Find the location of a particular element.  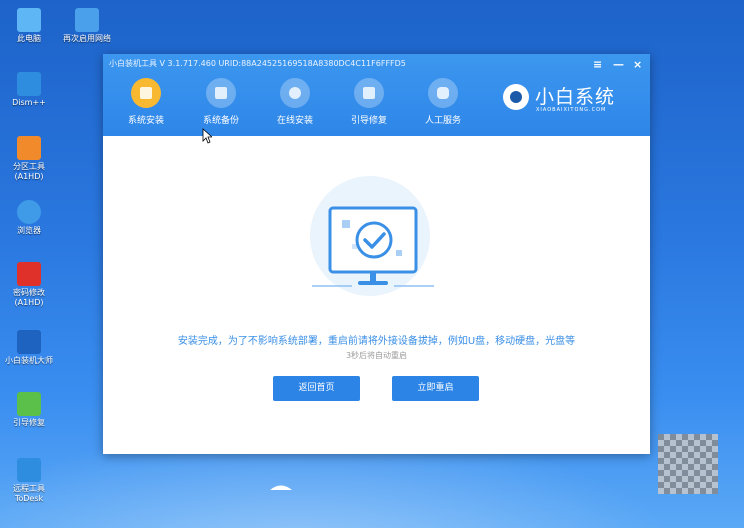

return-home-button: 返回首页 is located at coordinates (316, 388).